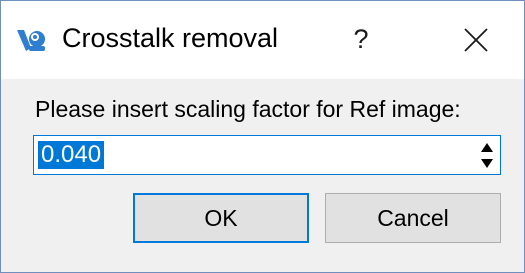 The image size is (525, 273). I want to click on triangle-down-icon, so click(487, 163).